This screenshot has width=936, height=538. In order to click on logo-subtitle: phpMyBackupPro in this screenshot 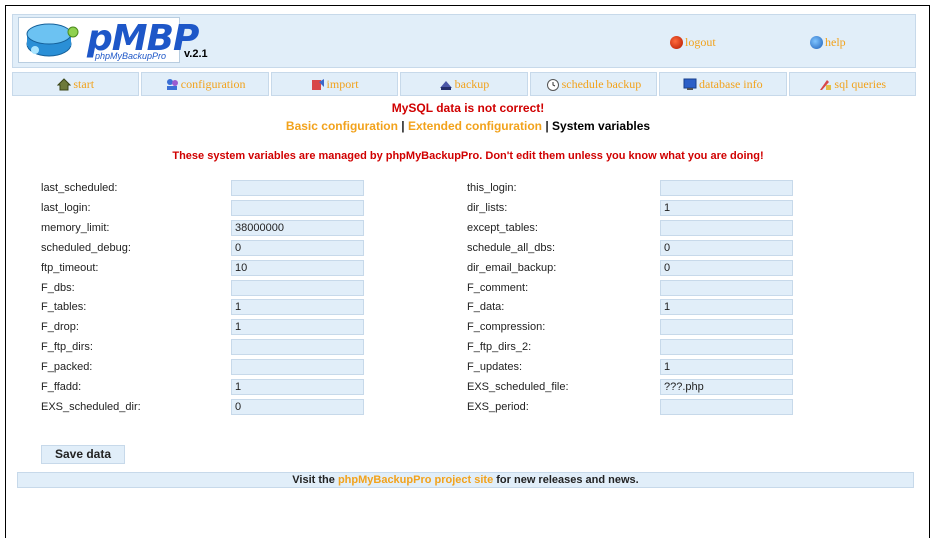, I will do `click(131, 56)`.